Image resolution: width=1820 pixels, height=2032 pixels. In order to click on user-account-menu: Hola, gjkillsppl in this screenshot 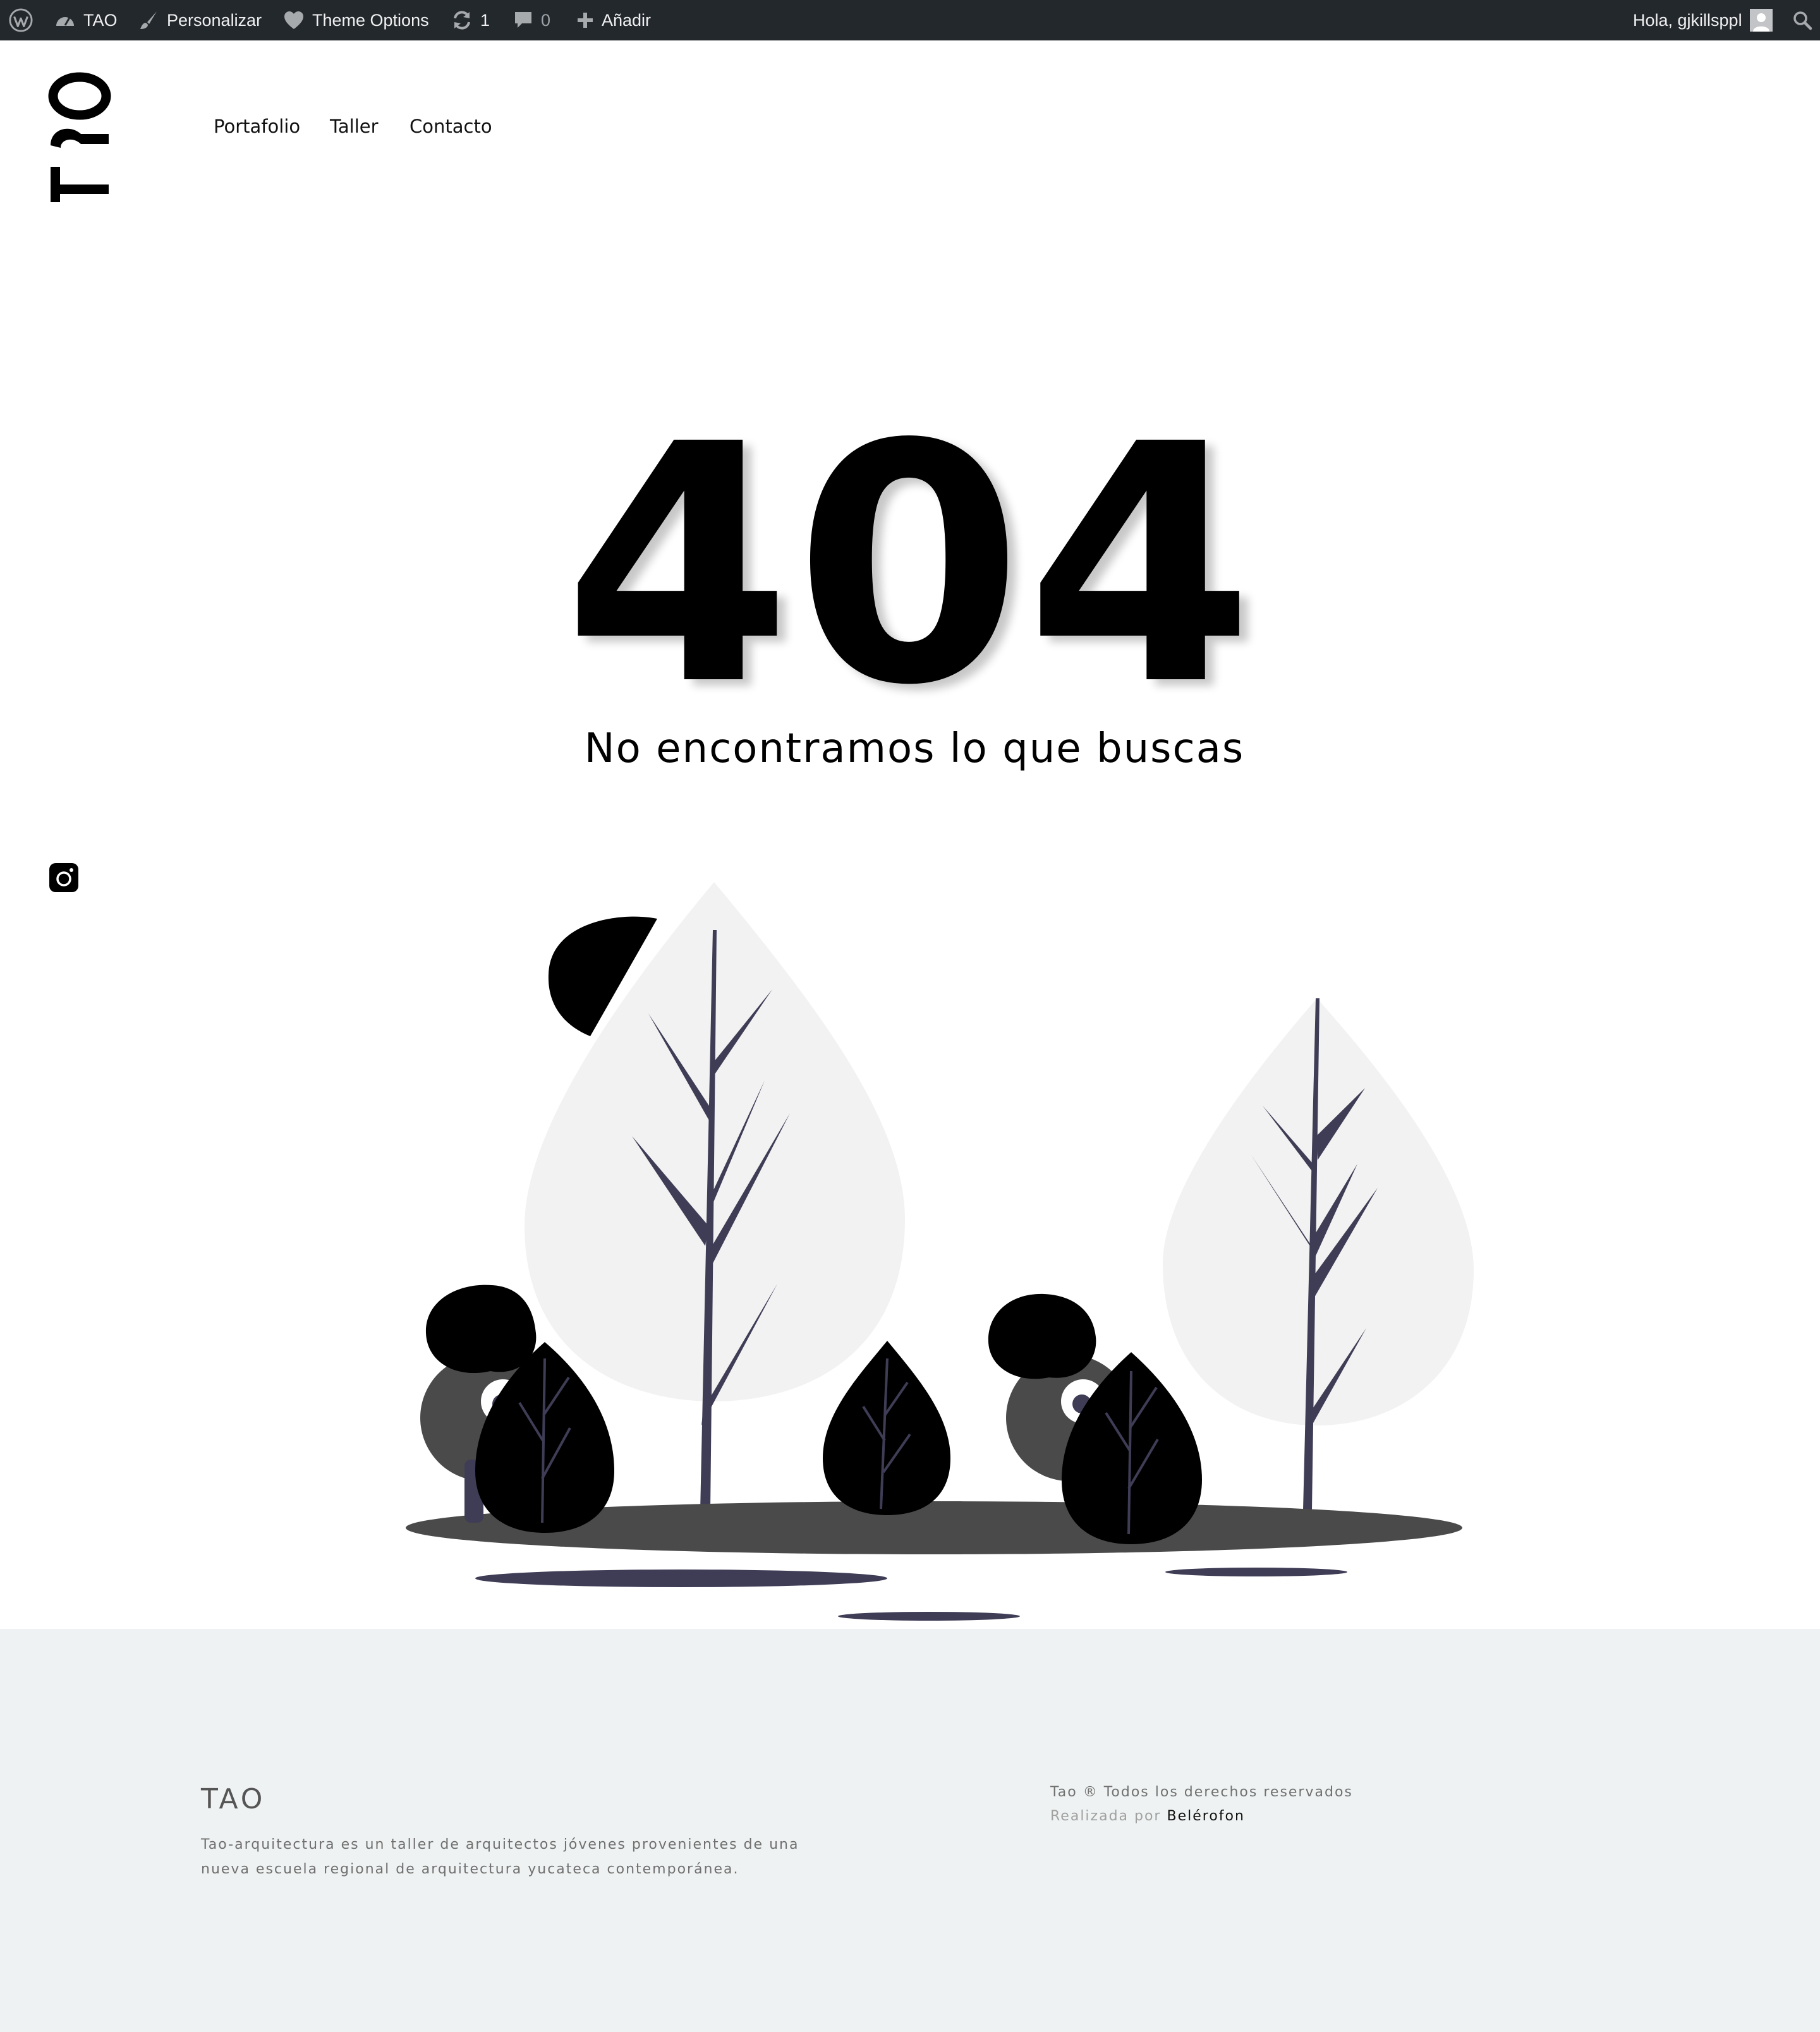, I will do `click(1703, 20)`.